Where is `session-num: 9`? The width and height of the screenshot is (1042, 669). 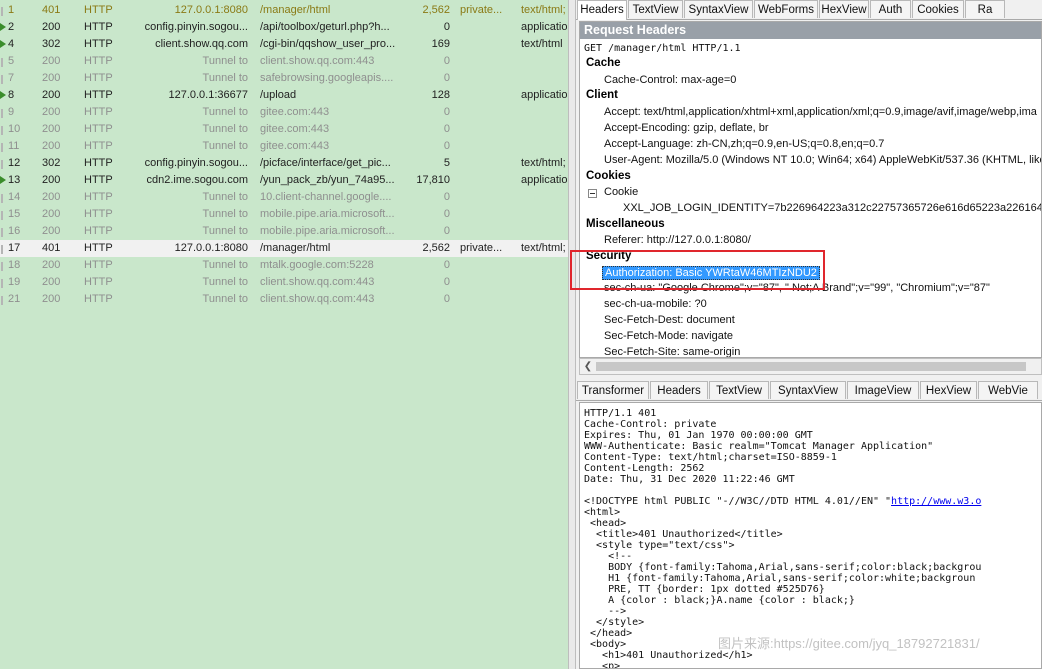 session-num: 9 is located at coordinates (11, 112).